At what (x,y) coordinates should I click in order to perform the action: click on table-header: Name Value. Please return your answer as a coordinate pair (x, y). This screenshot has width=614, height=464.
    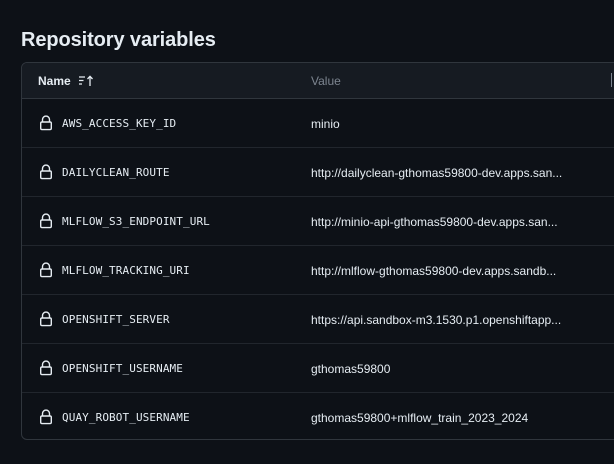
    Looking at the image, I should click on (318, 81).